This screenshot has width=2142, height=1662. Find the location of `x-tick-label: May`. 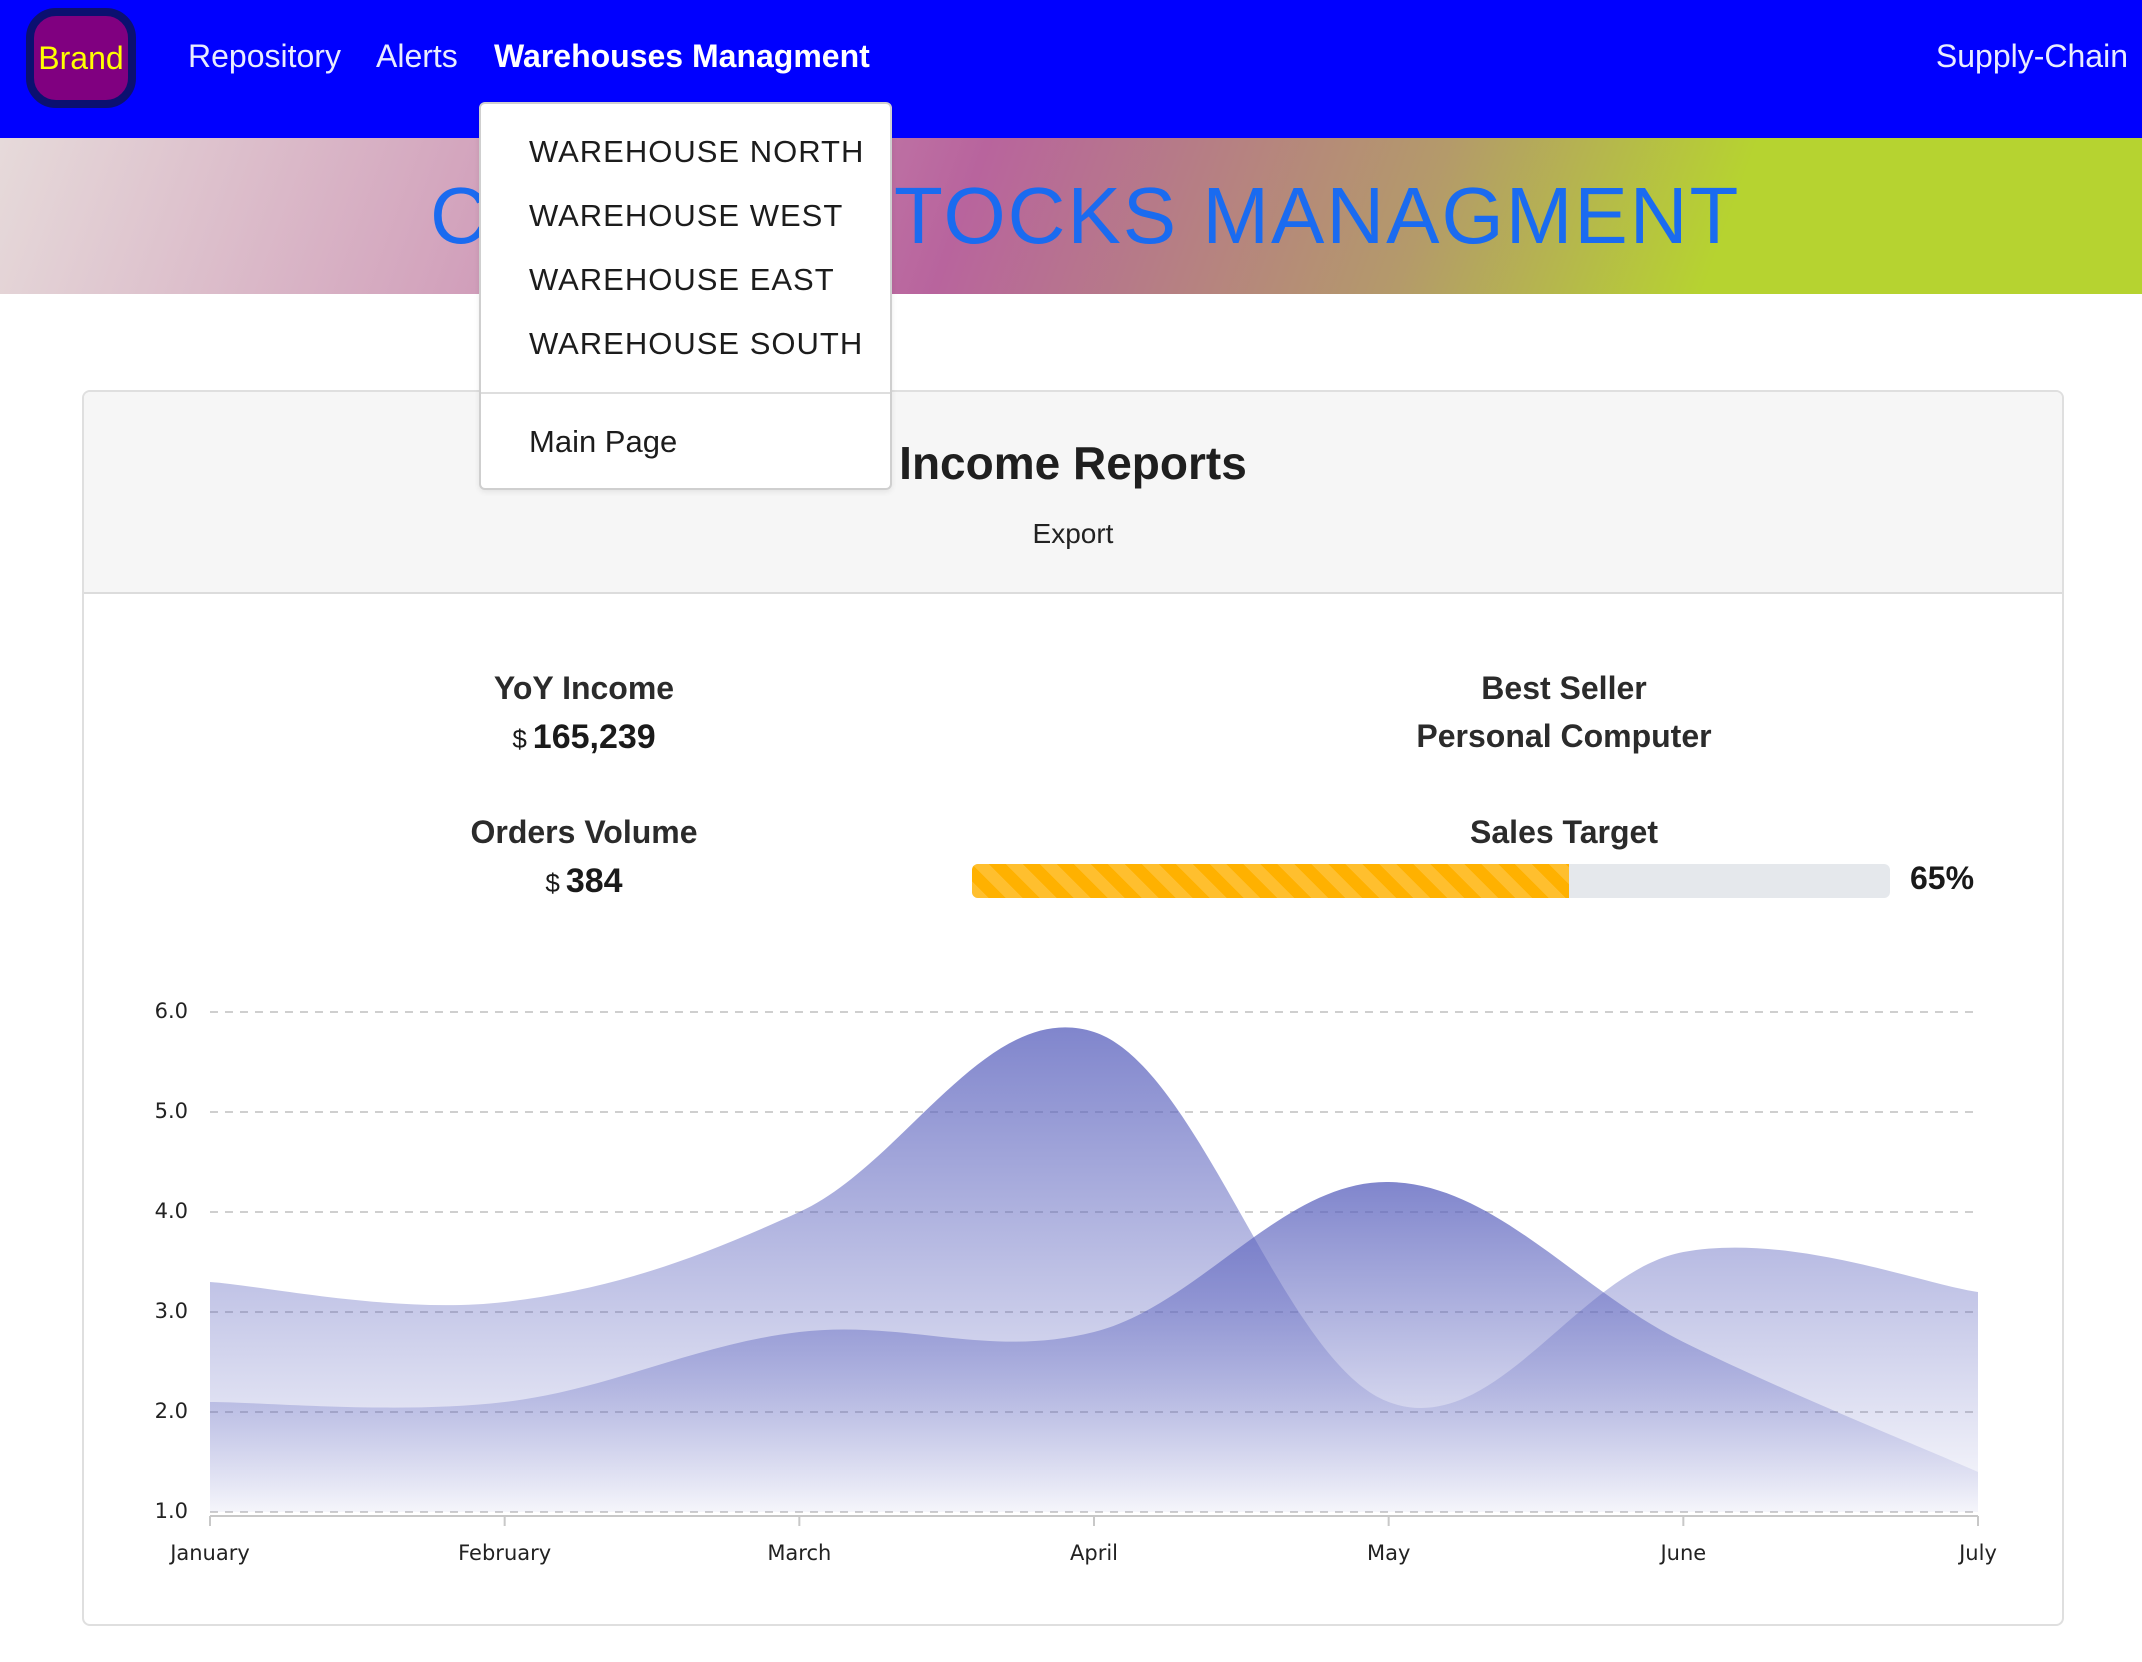

x-tick-label: May is located at coordinates (1388, 1553).